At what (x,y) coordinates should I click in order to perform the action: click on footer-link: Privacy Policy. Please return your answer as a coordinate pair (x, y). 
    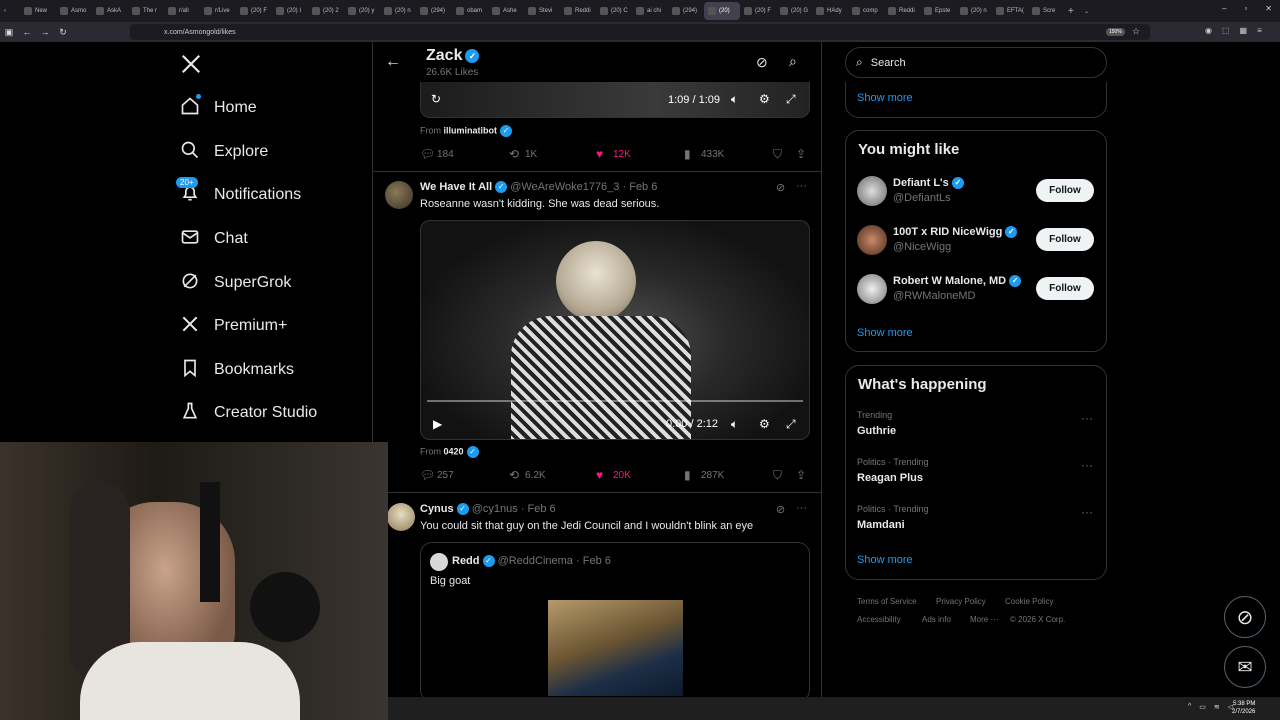
    Looking at the image, I should click on (961, 601).